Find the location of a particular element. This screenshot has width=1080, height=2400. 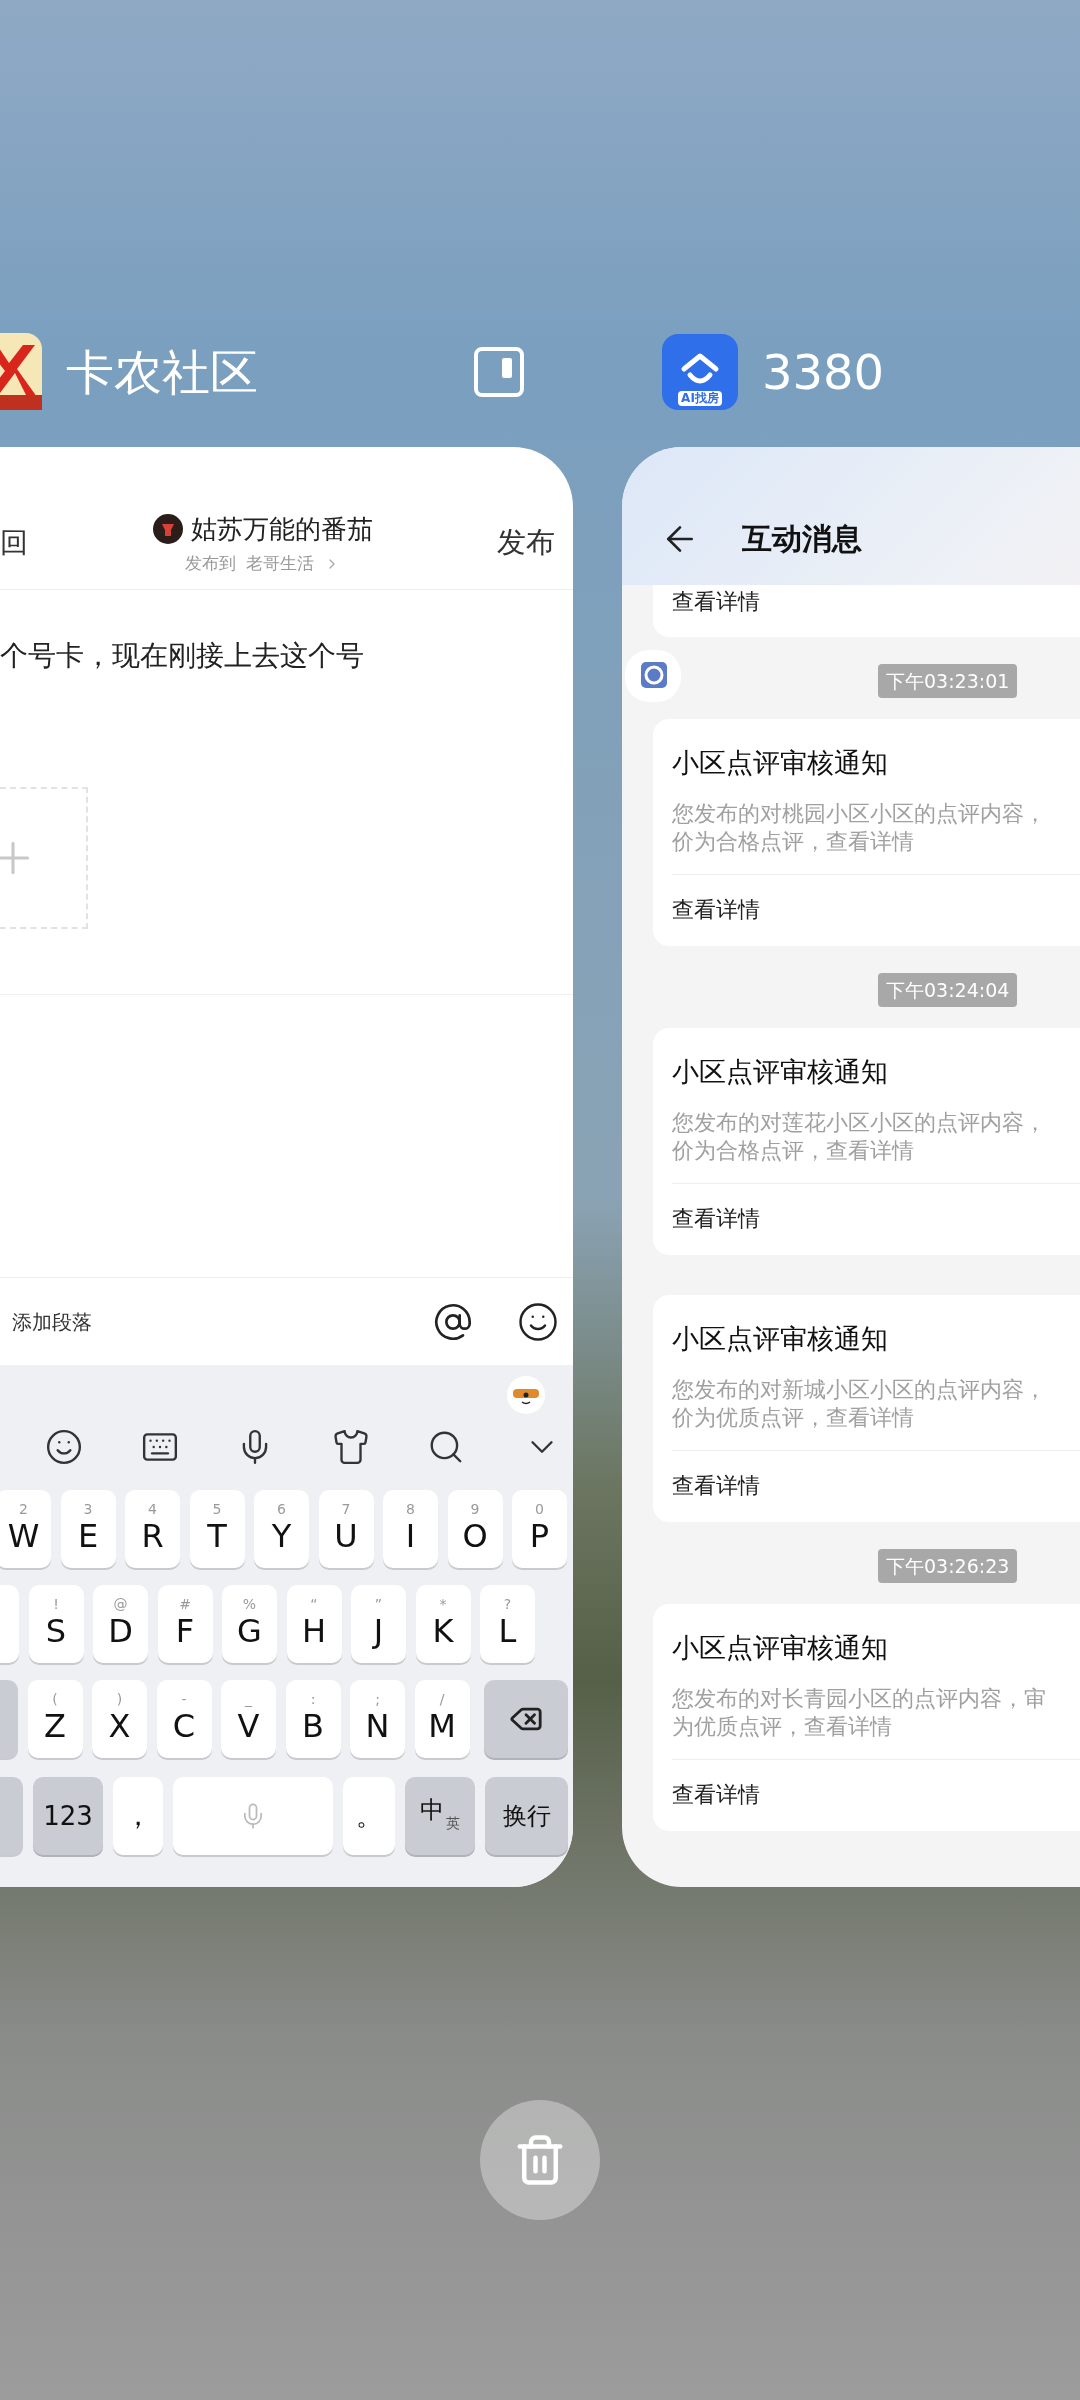

keyboard-key: ( Z is located at coordinates (55, 1719).